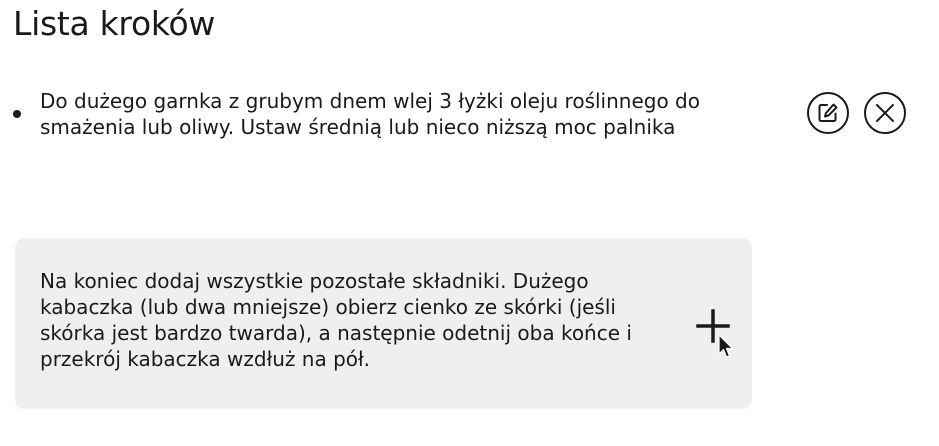  Describe the element at coordinates (726, 346) in the screenshot. I see `mouse-cursor-icon` at that location.